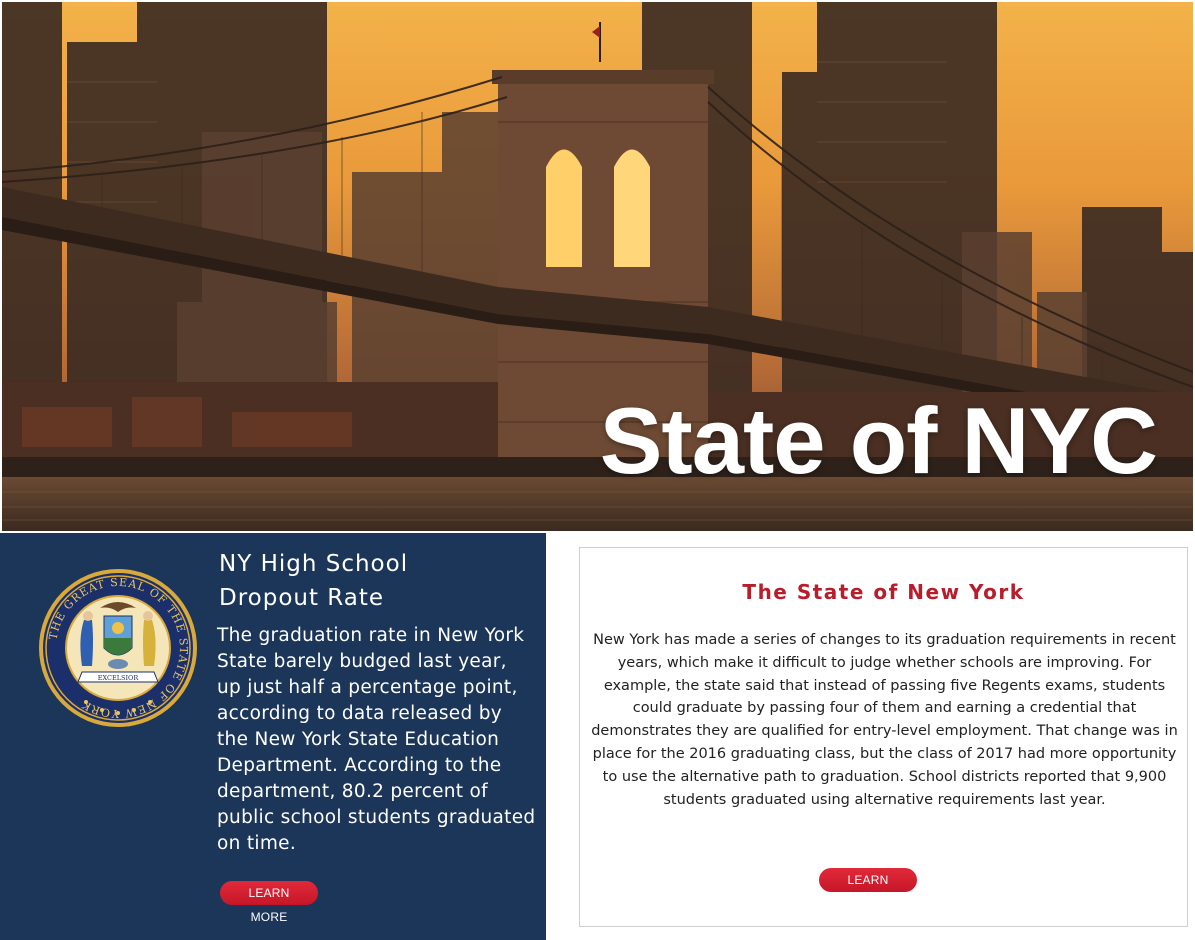 The image size is (1195, 940). What do you see at coordinates (119, 678) in the screenshot?
I see `seal-banner-text: EXCELSIOR` at bounding box center [119, 678].